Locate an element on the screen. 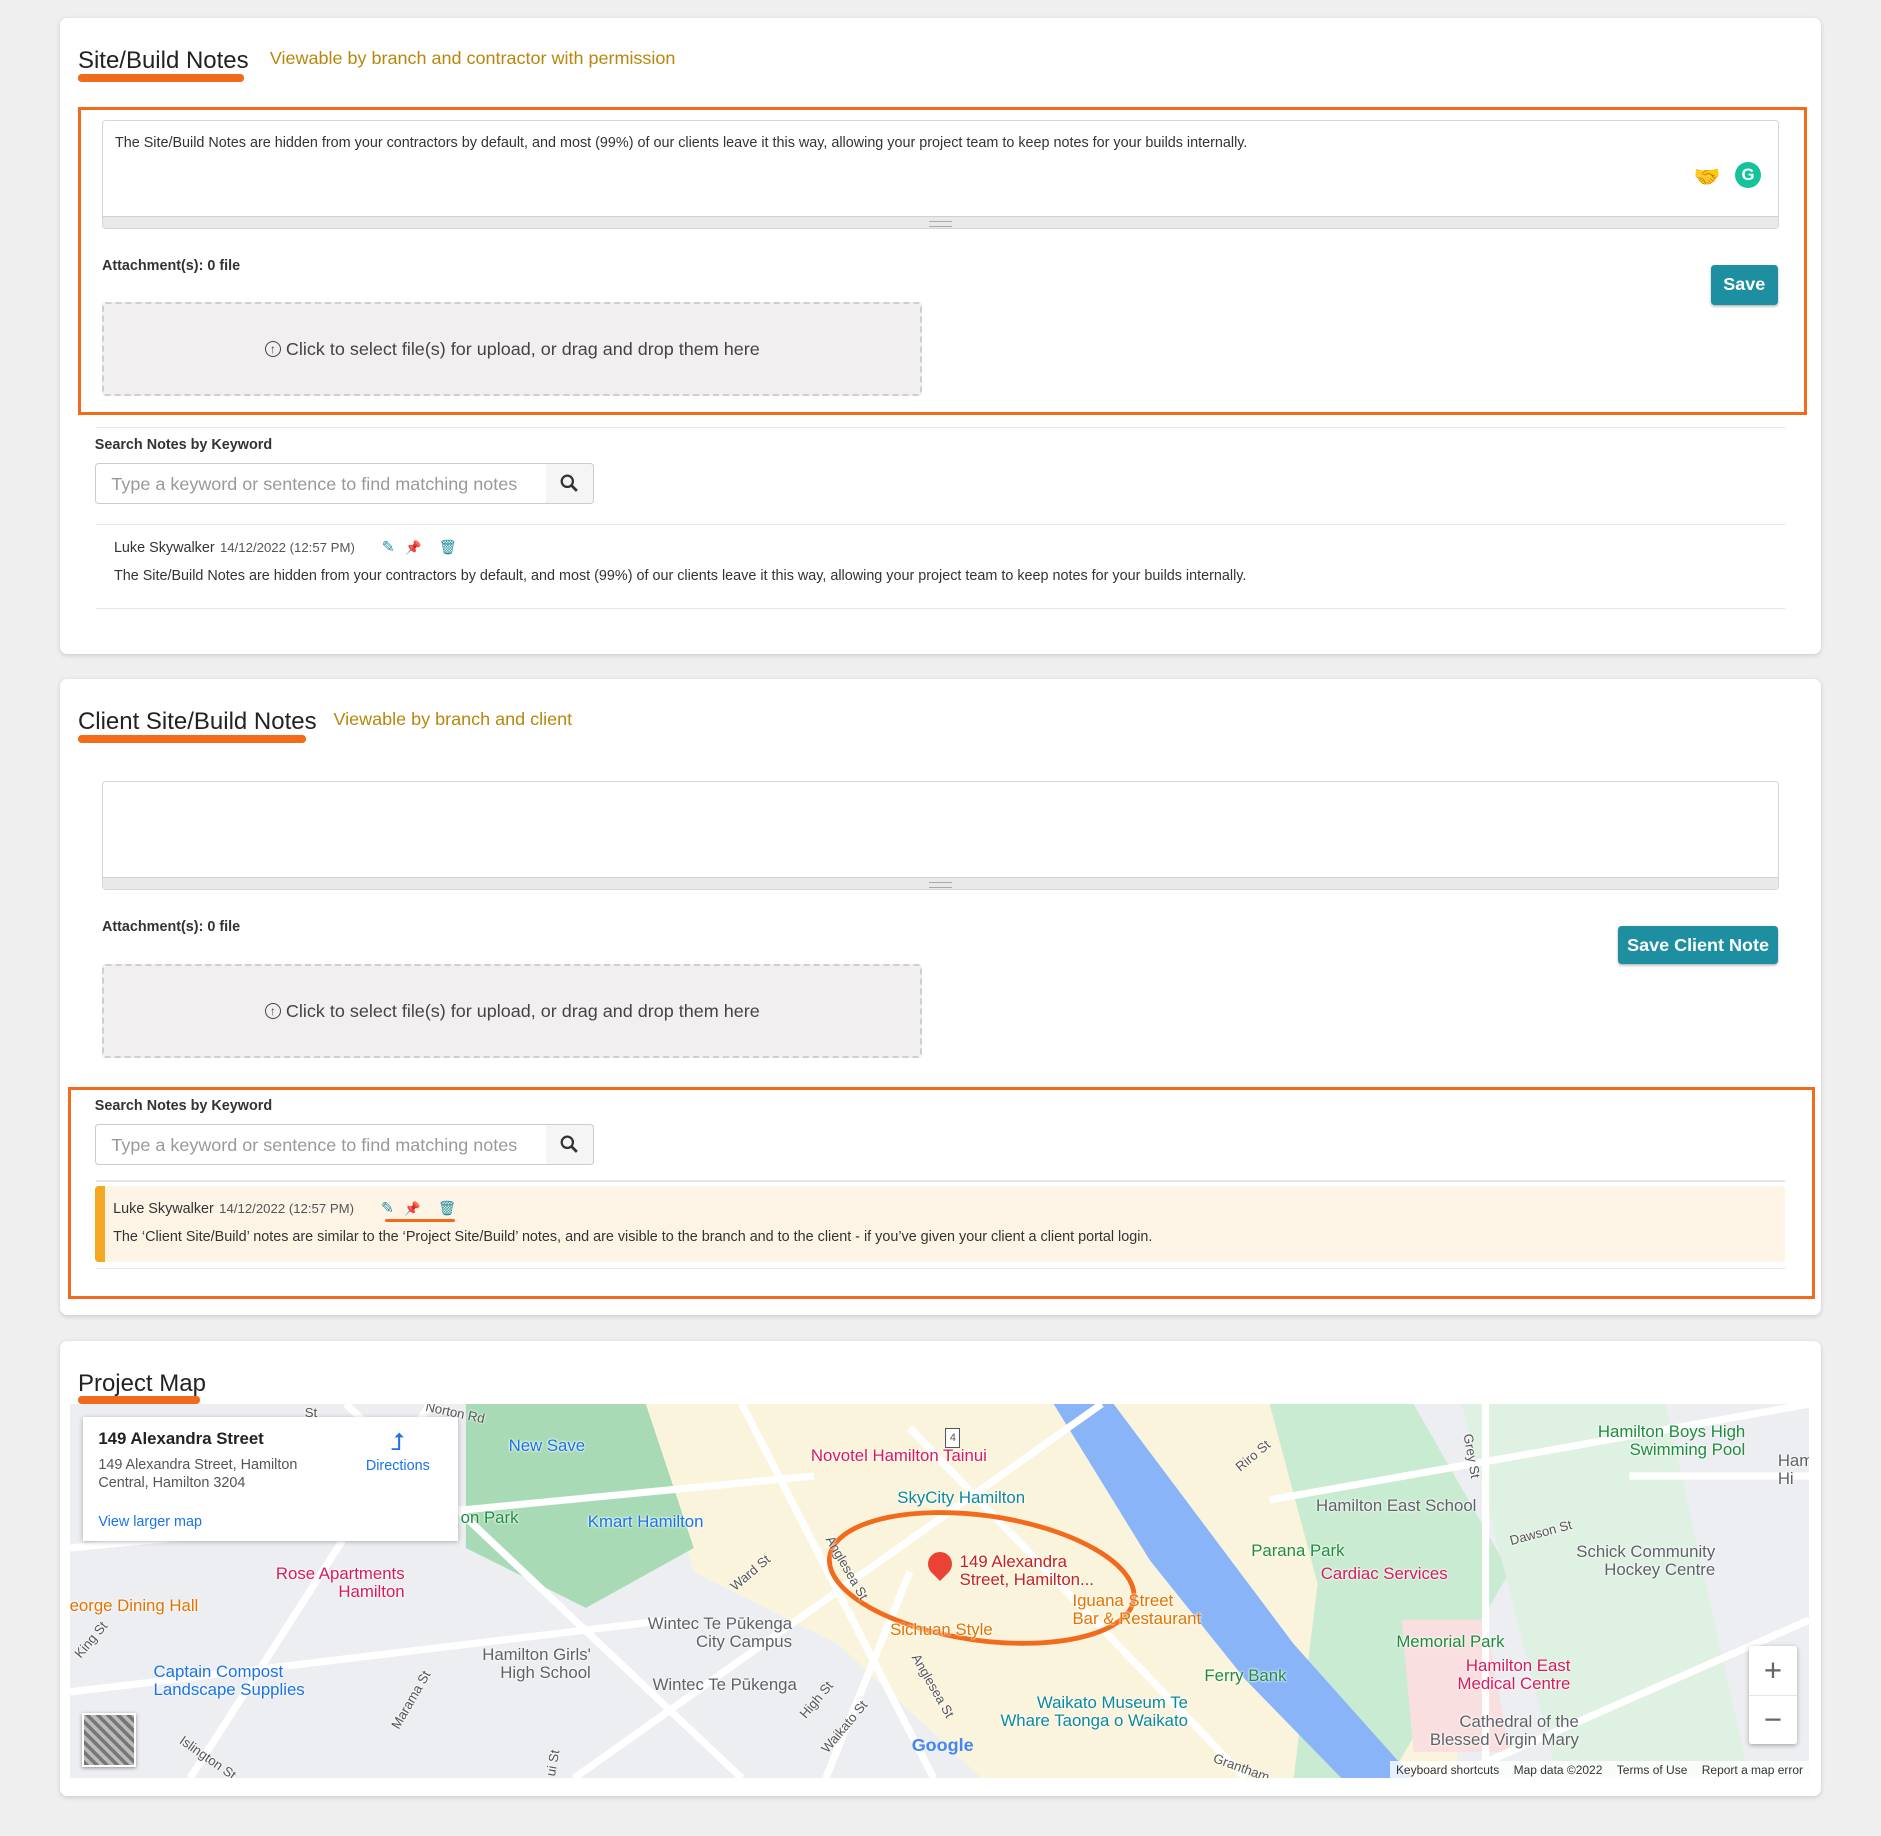 This screenshot has height=1836, width=1881. poi-label: Iguana Street Bar & Restaurant is located at coordinates (1136, 1609).